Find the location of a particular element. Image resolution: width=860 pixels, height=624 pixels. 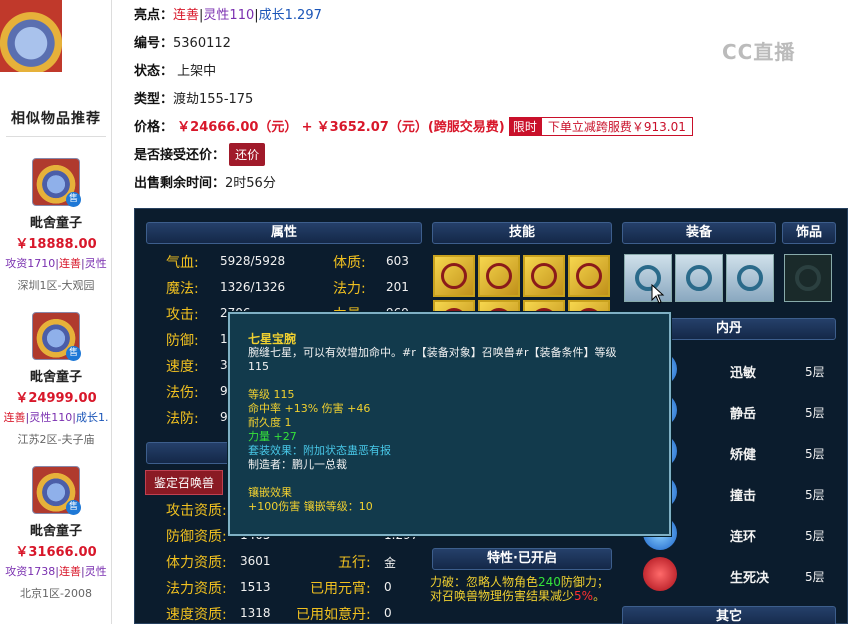

mouse-cursor-icon is located at coordinates (658, 294).